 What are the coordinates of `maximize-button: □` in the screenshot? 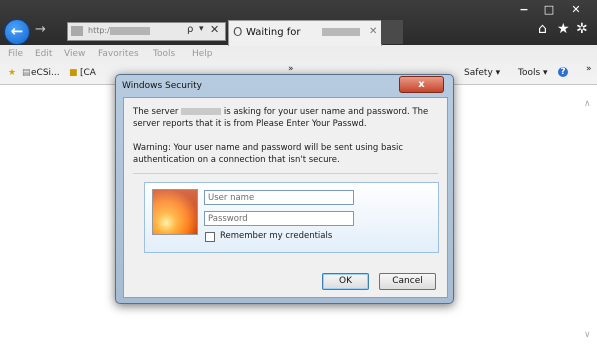 It's located at (549, 10).